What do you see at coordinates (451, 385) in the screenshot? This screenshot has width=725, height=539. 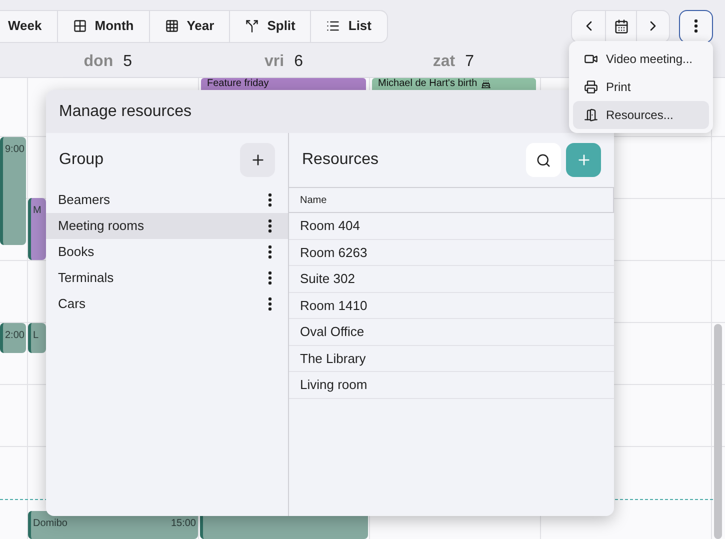 I see `resource-row: Living room` at bounding box center [451, 385].